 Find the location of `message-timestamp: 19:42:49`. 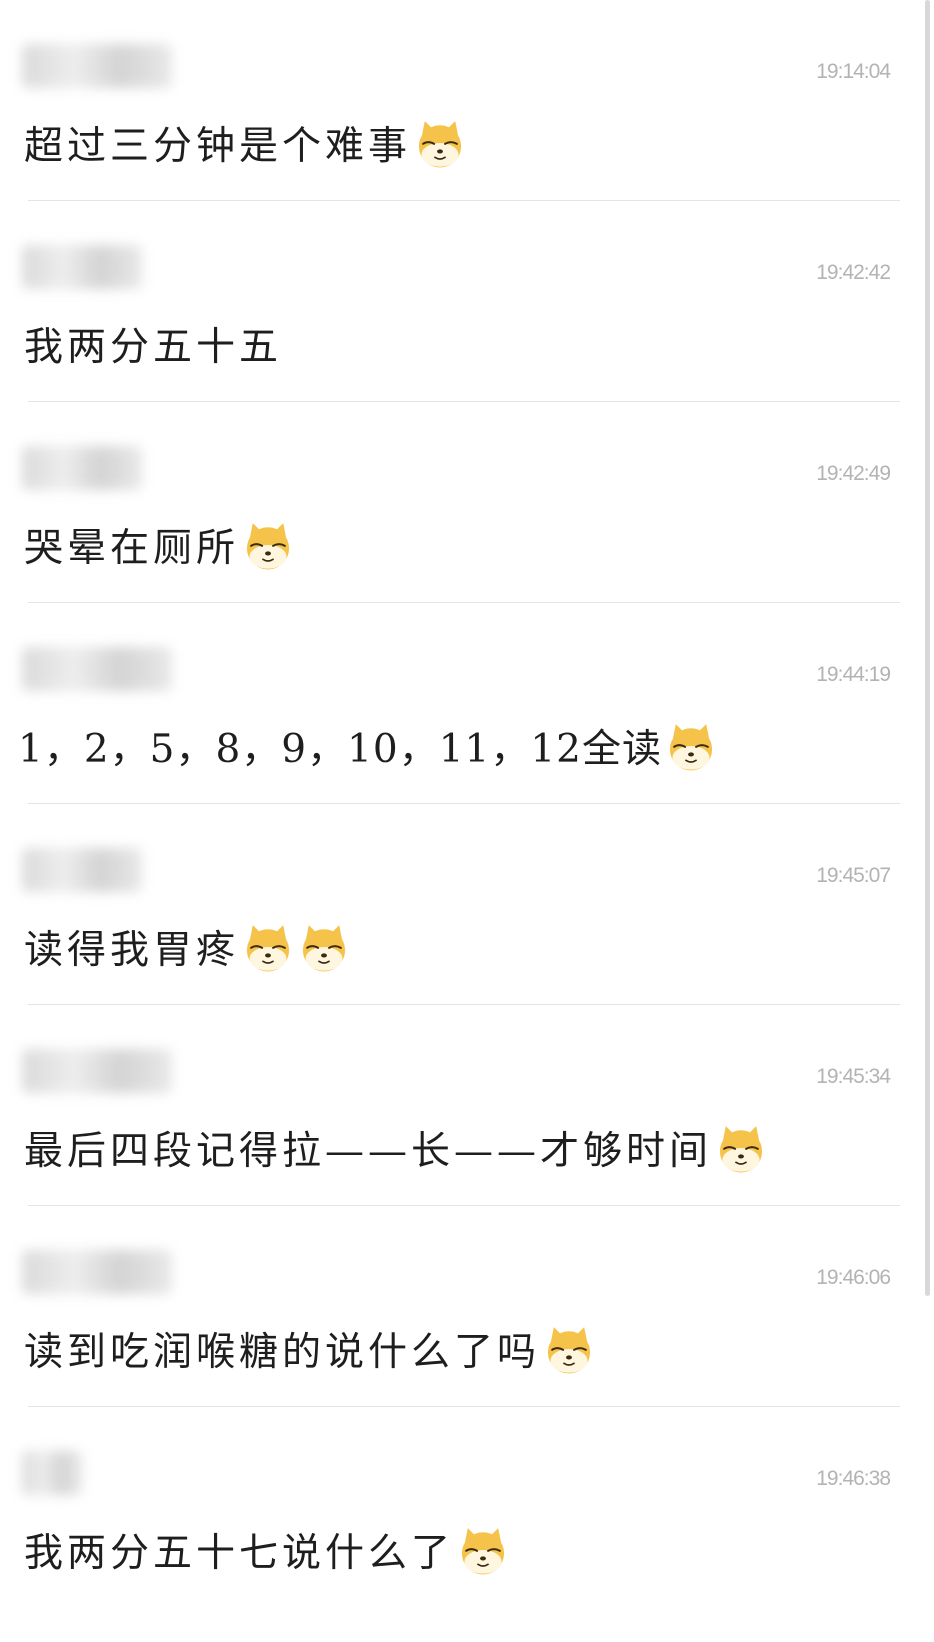

message-timestamp: 19:42:49 is located at coordinates (853, 473).